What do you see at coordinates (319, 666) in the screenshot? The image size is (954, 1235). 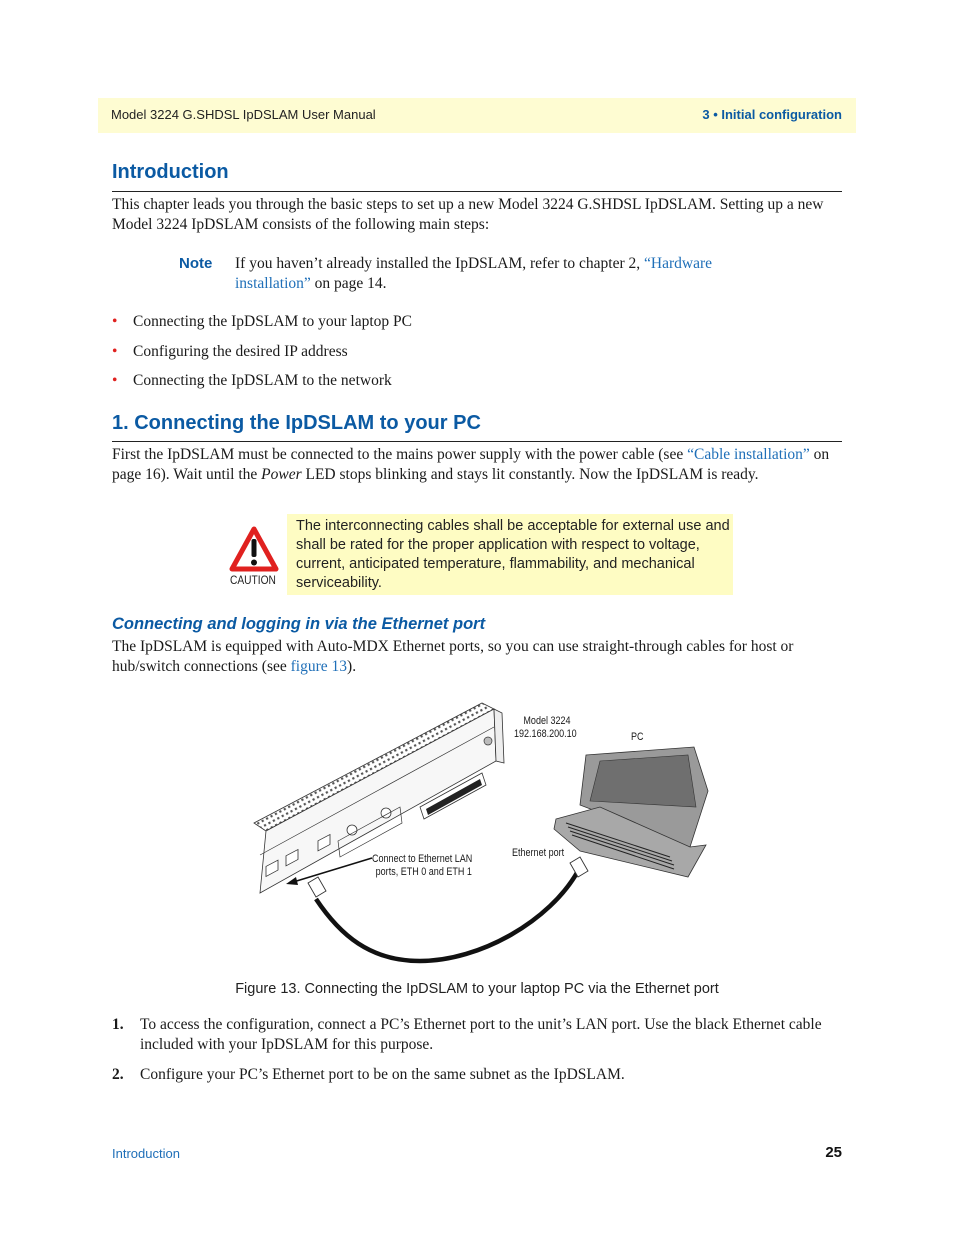 I see `figure-13-link: figure 13` at bounding box center [319, 666].